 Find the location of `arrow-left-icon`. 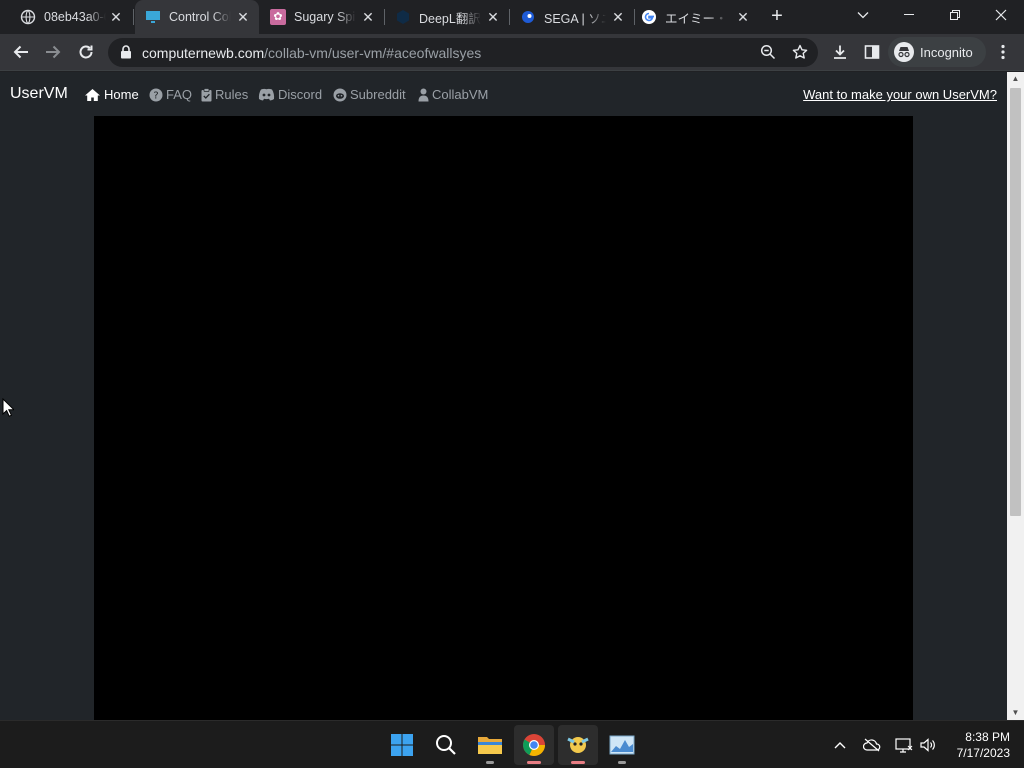

arrow-left-icon is located at coordinates (20, 52).